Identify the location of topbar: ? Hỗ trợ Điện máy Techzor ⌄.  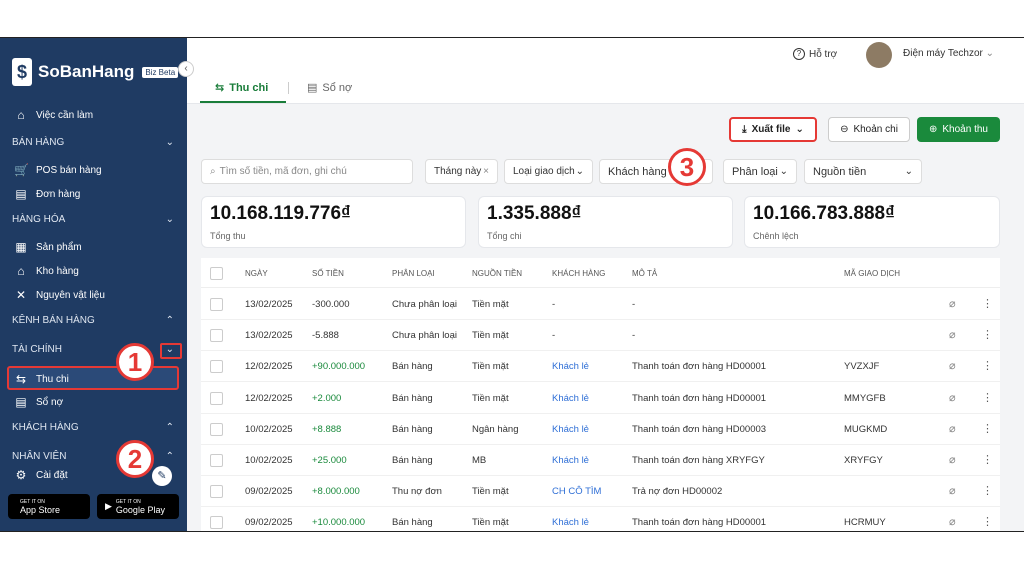
(605, 55).